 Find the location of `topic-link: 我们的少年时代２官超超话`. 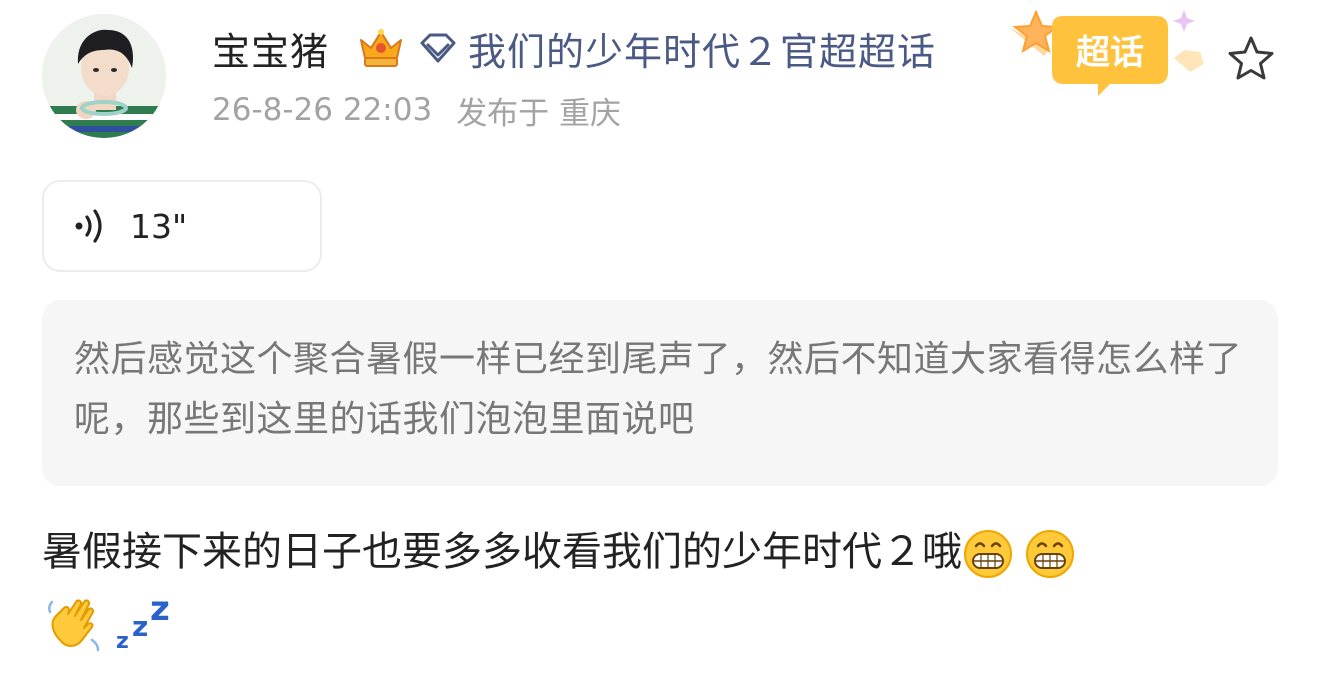

topic-link: 我们的少年时代２官超超话 is located at coordinates (677, 48).